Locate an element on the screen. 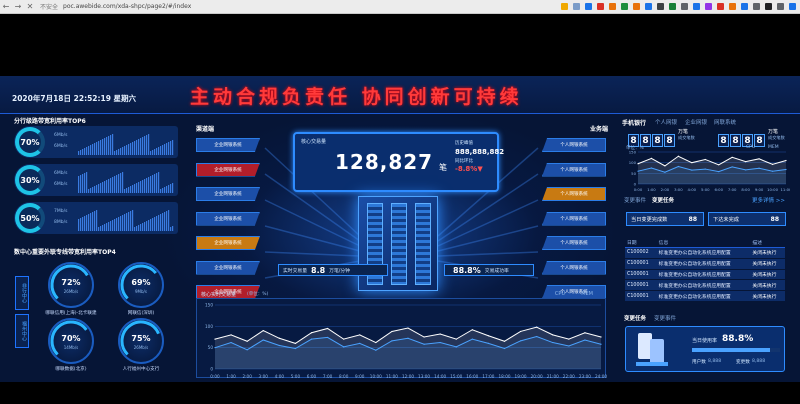 This screenshot has height=404, width=800. bandwidth-gauge: 75% 26Mb/s is located at coordinates (141, 341).